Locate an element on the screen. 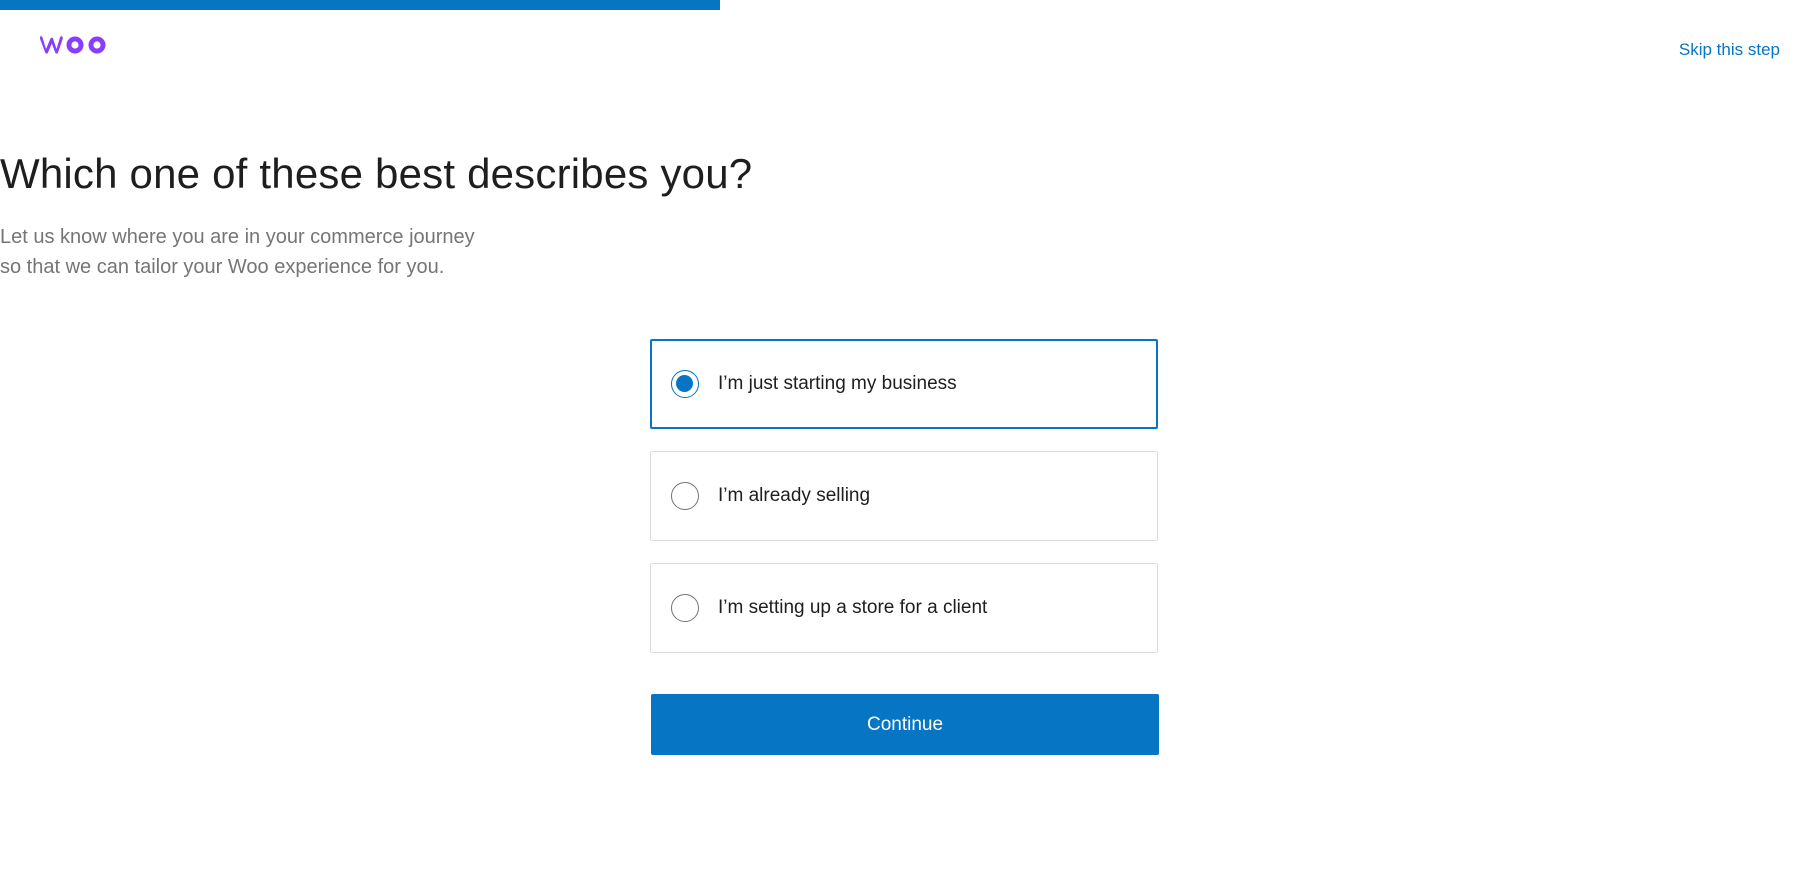 This screenshot has width=1800, height=875. option-label: I’m just starting my business is located at coordinates (837, 383).